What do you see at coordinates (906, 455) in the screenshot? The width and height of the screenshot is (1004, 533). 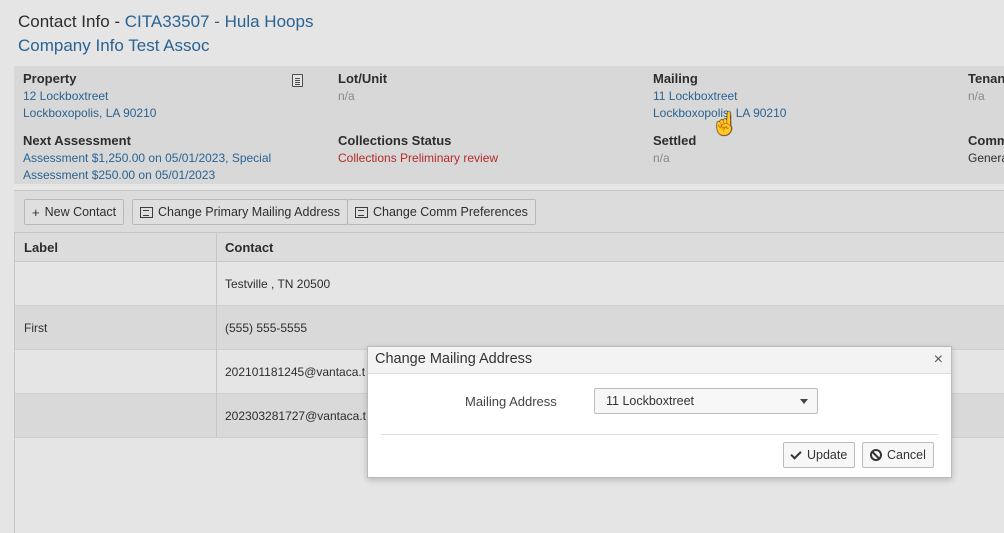 I see `cancel-label: Cancel` at bounding box center [906, 455].